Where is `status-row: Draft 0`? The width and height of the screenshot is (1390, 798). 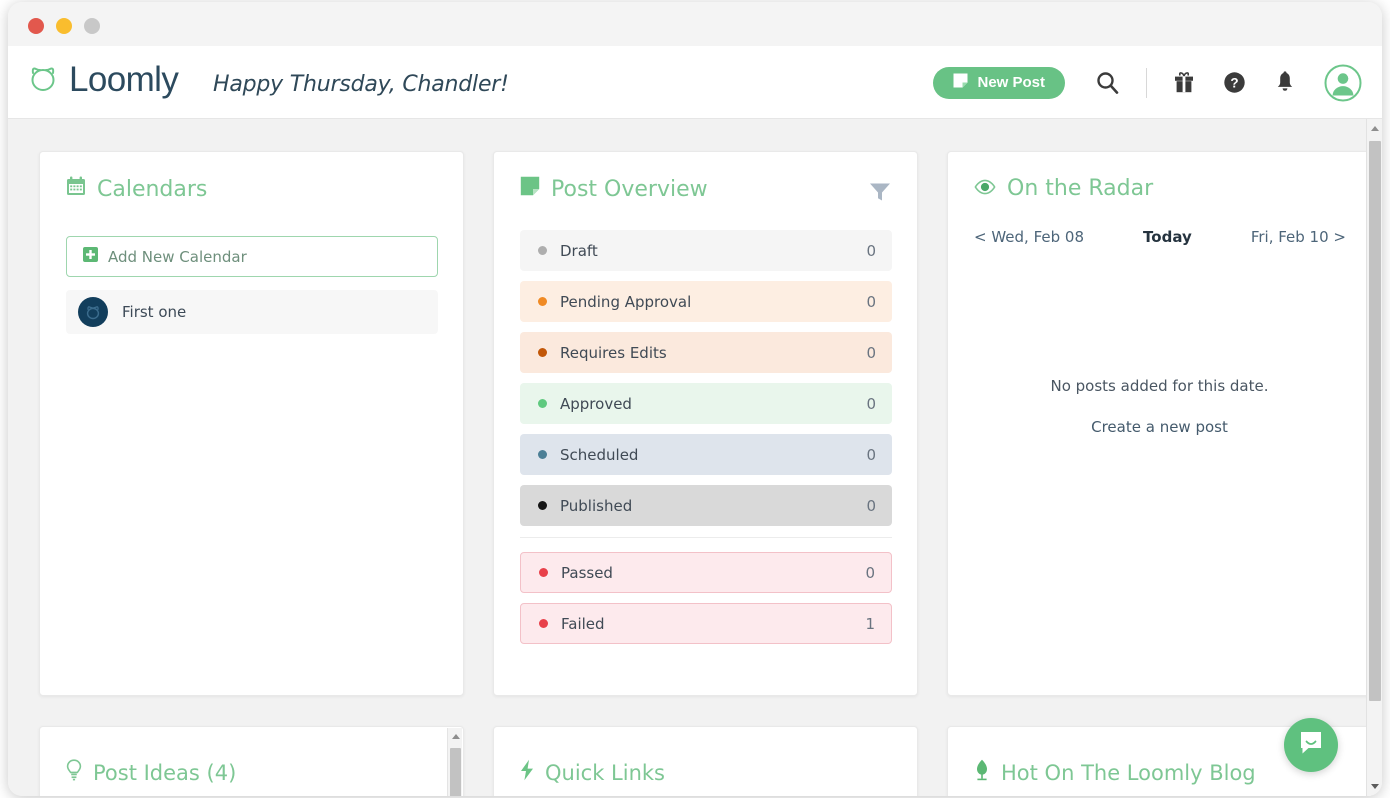 status-row: Draft 0 is located at coordinates (706, 250).